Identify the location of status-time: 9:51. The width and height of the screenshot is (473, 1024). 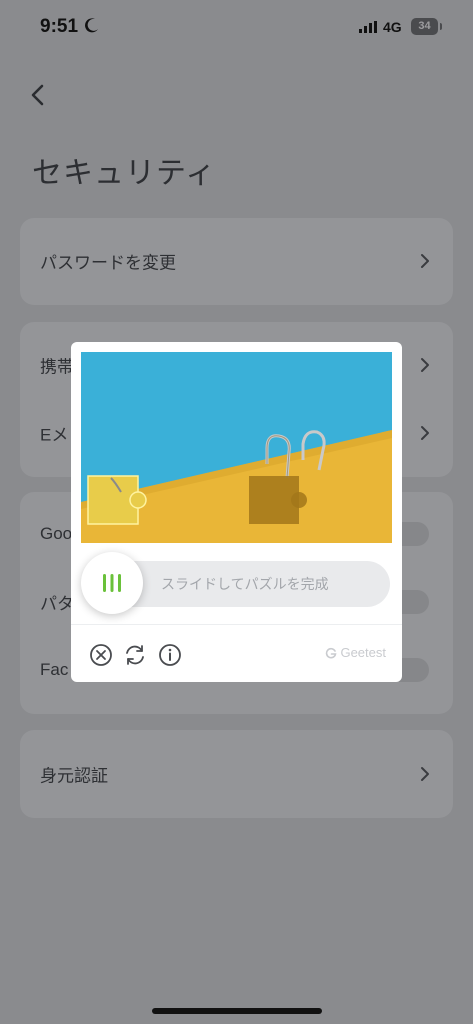
(59, 26).